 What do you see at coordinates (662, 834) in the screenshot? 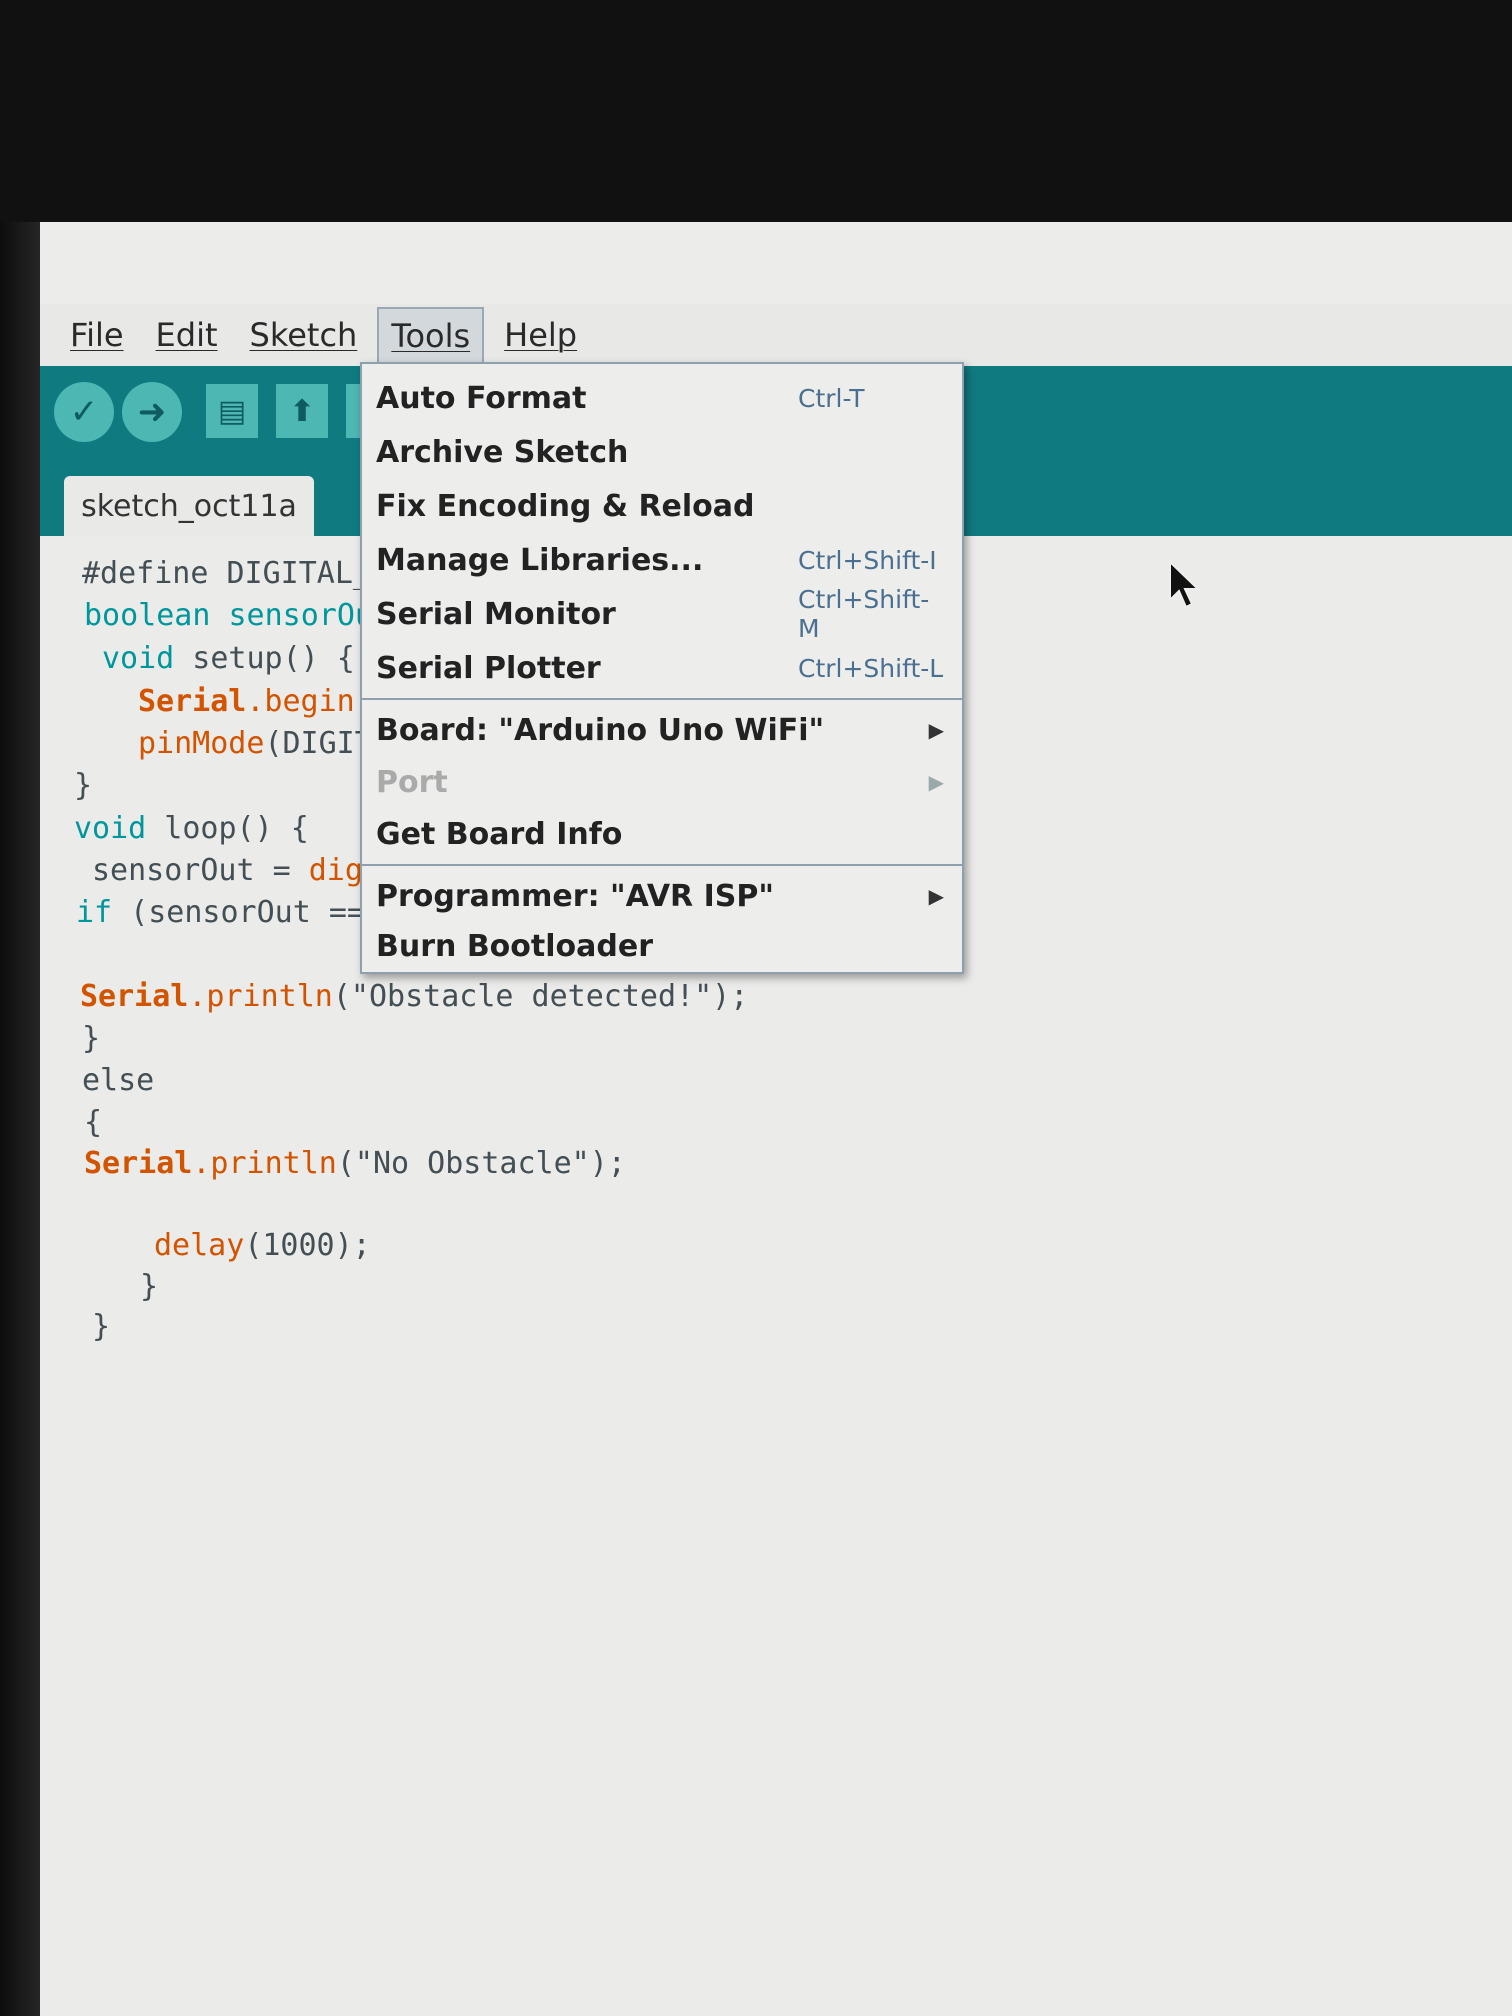
I see `menu-item-get-board-info: Get Board Info` at bounding box center [662, 834].